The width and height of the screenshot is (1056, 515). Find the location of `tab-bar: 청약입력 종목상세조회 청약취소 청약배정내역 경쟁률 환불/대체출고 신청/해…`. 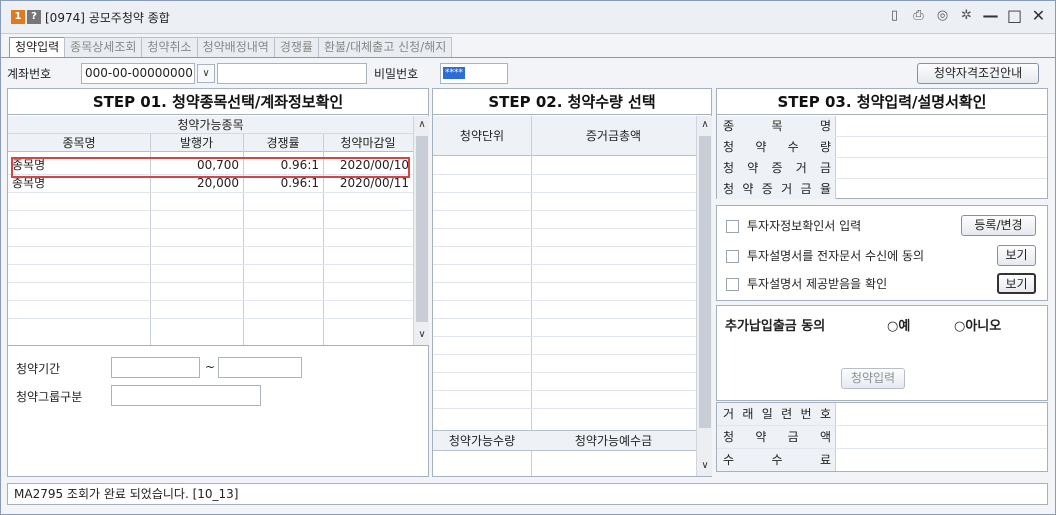

tab-bar: 청약입력 종목상세조회 청약취소 청약배정내역 경쟁률 환불/대체출고 신청/해… is located at coordinates (231, 47).